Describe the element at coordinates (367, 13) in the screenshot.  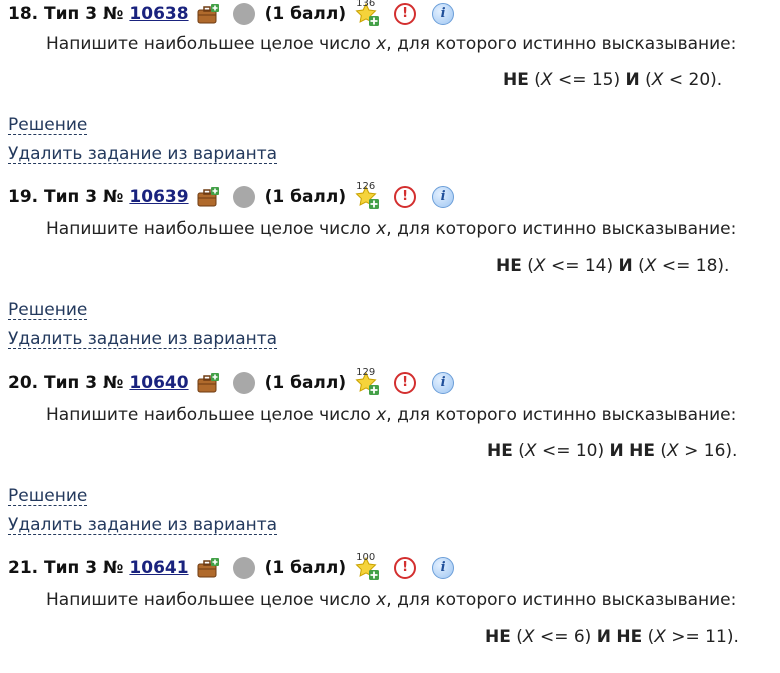
I see `star-add-icon: 136` at that location.